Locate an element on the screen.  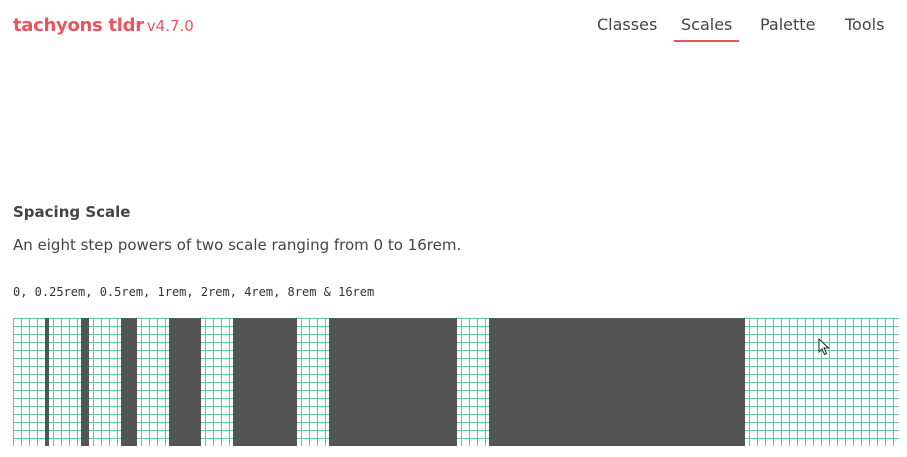
scale-bar-8rem is located at coordinates (393, 382).